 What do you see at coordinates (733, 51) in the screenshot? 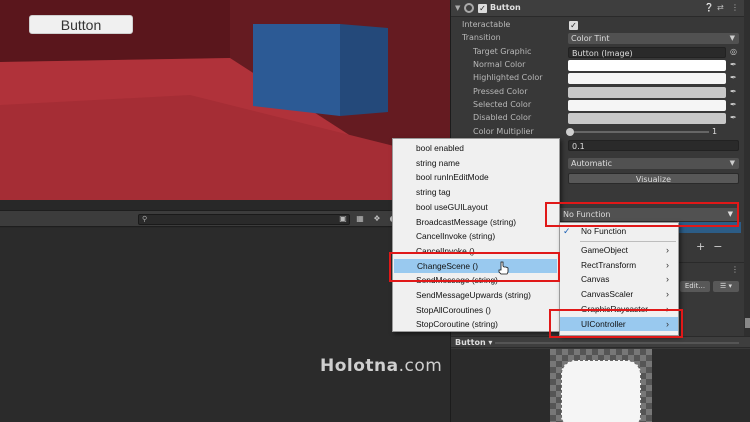
I see `object-picker-icon: ◎` at bounding box center [733, 51].